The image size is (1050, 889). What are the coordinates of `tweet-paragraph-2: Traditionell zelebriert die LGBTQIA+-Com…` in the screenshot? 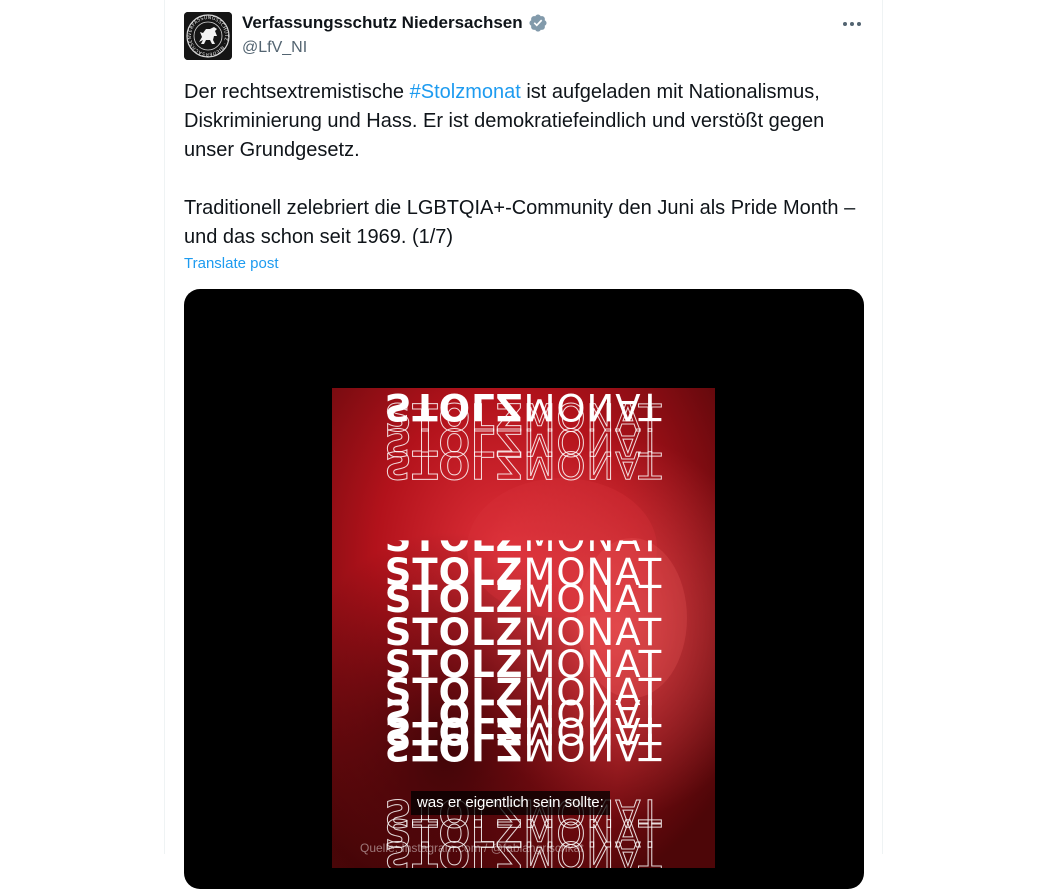 It's located at (520, 222).